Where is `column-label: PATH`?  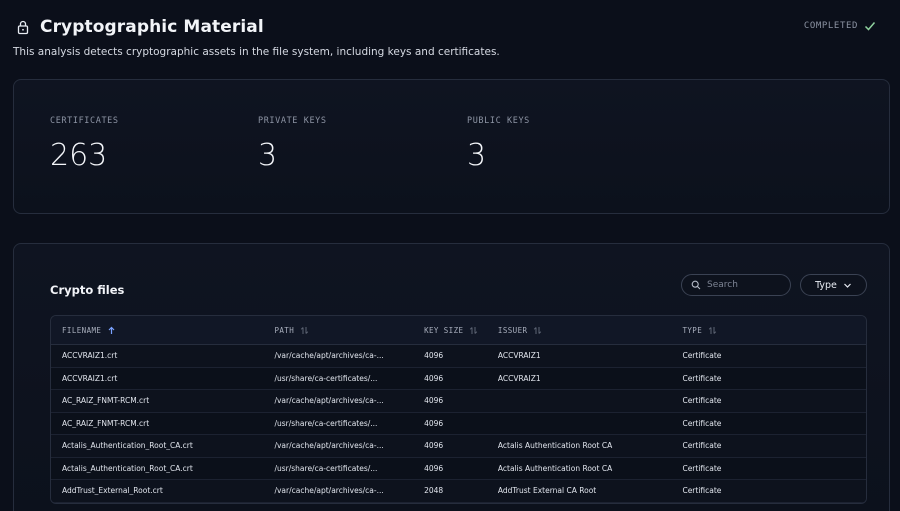
column-label: PATH is located at coordinates (284, 330).